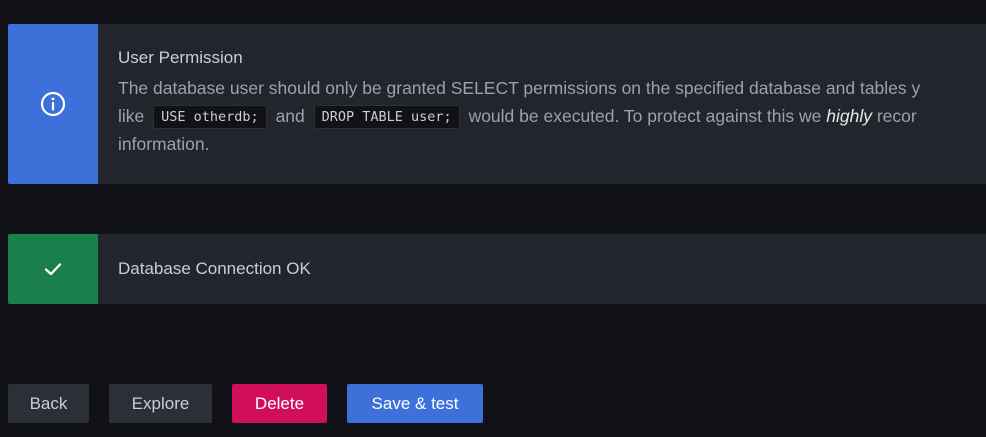  Describe the element at coordinates (131, 115) in the screenshot. I see `text-like: like` at that location.